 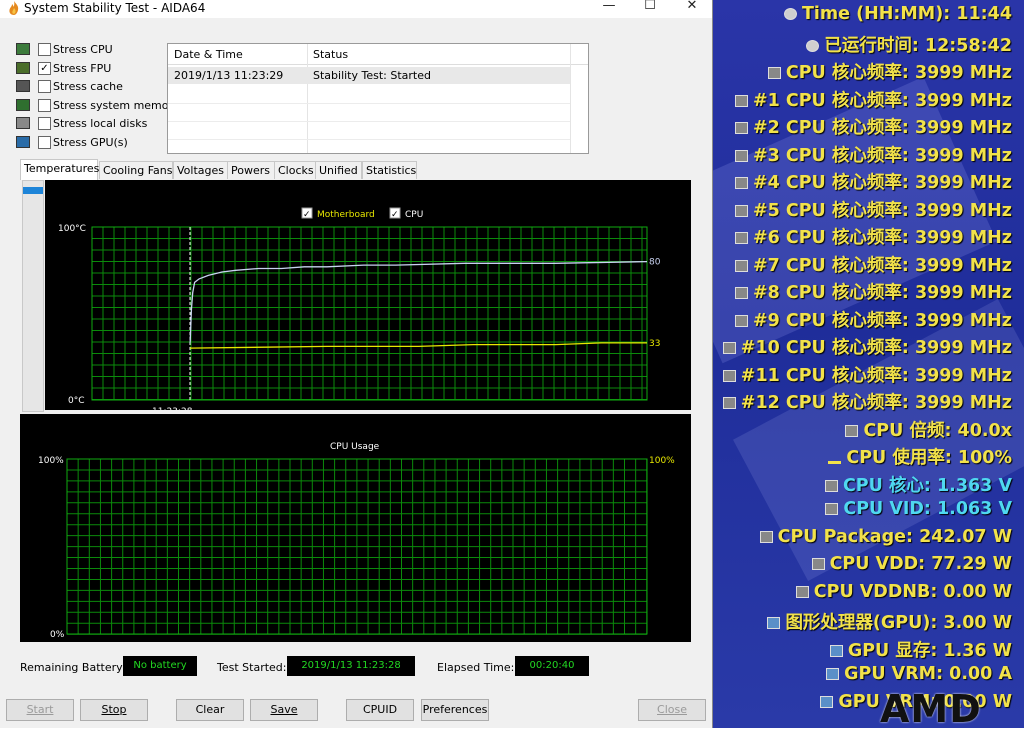 I want to click on close-window-button: ✕, so click(x=692, y=9).